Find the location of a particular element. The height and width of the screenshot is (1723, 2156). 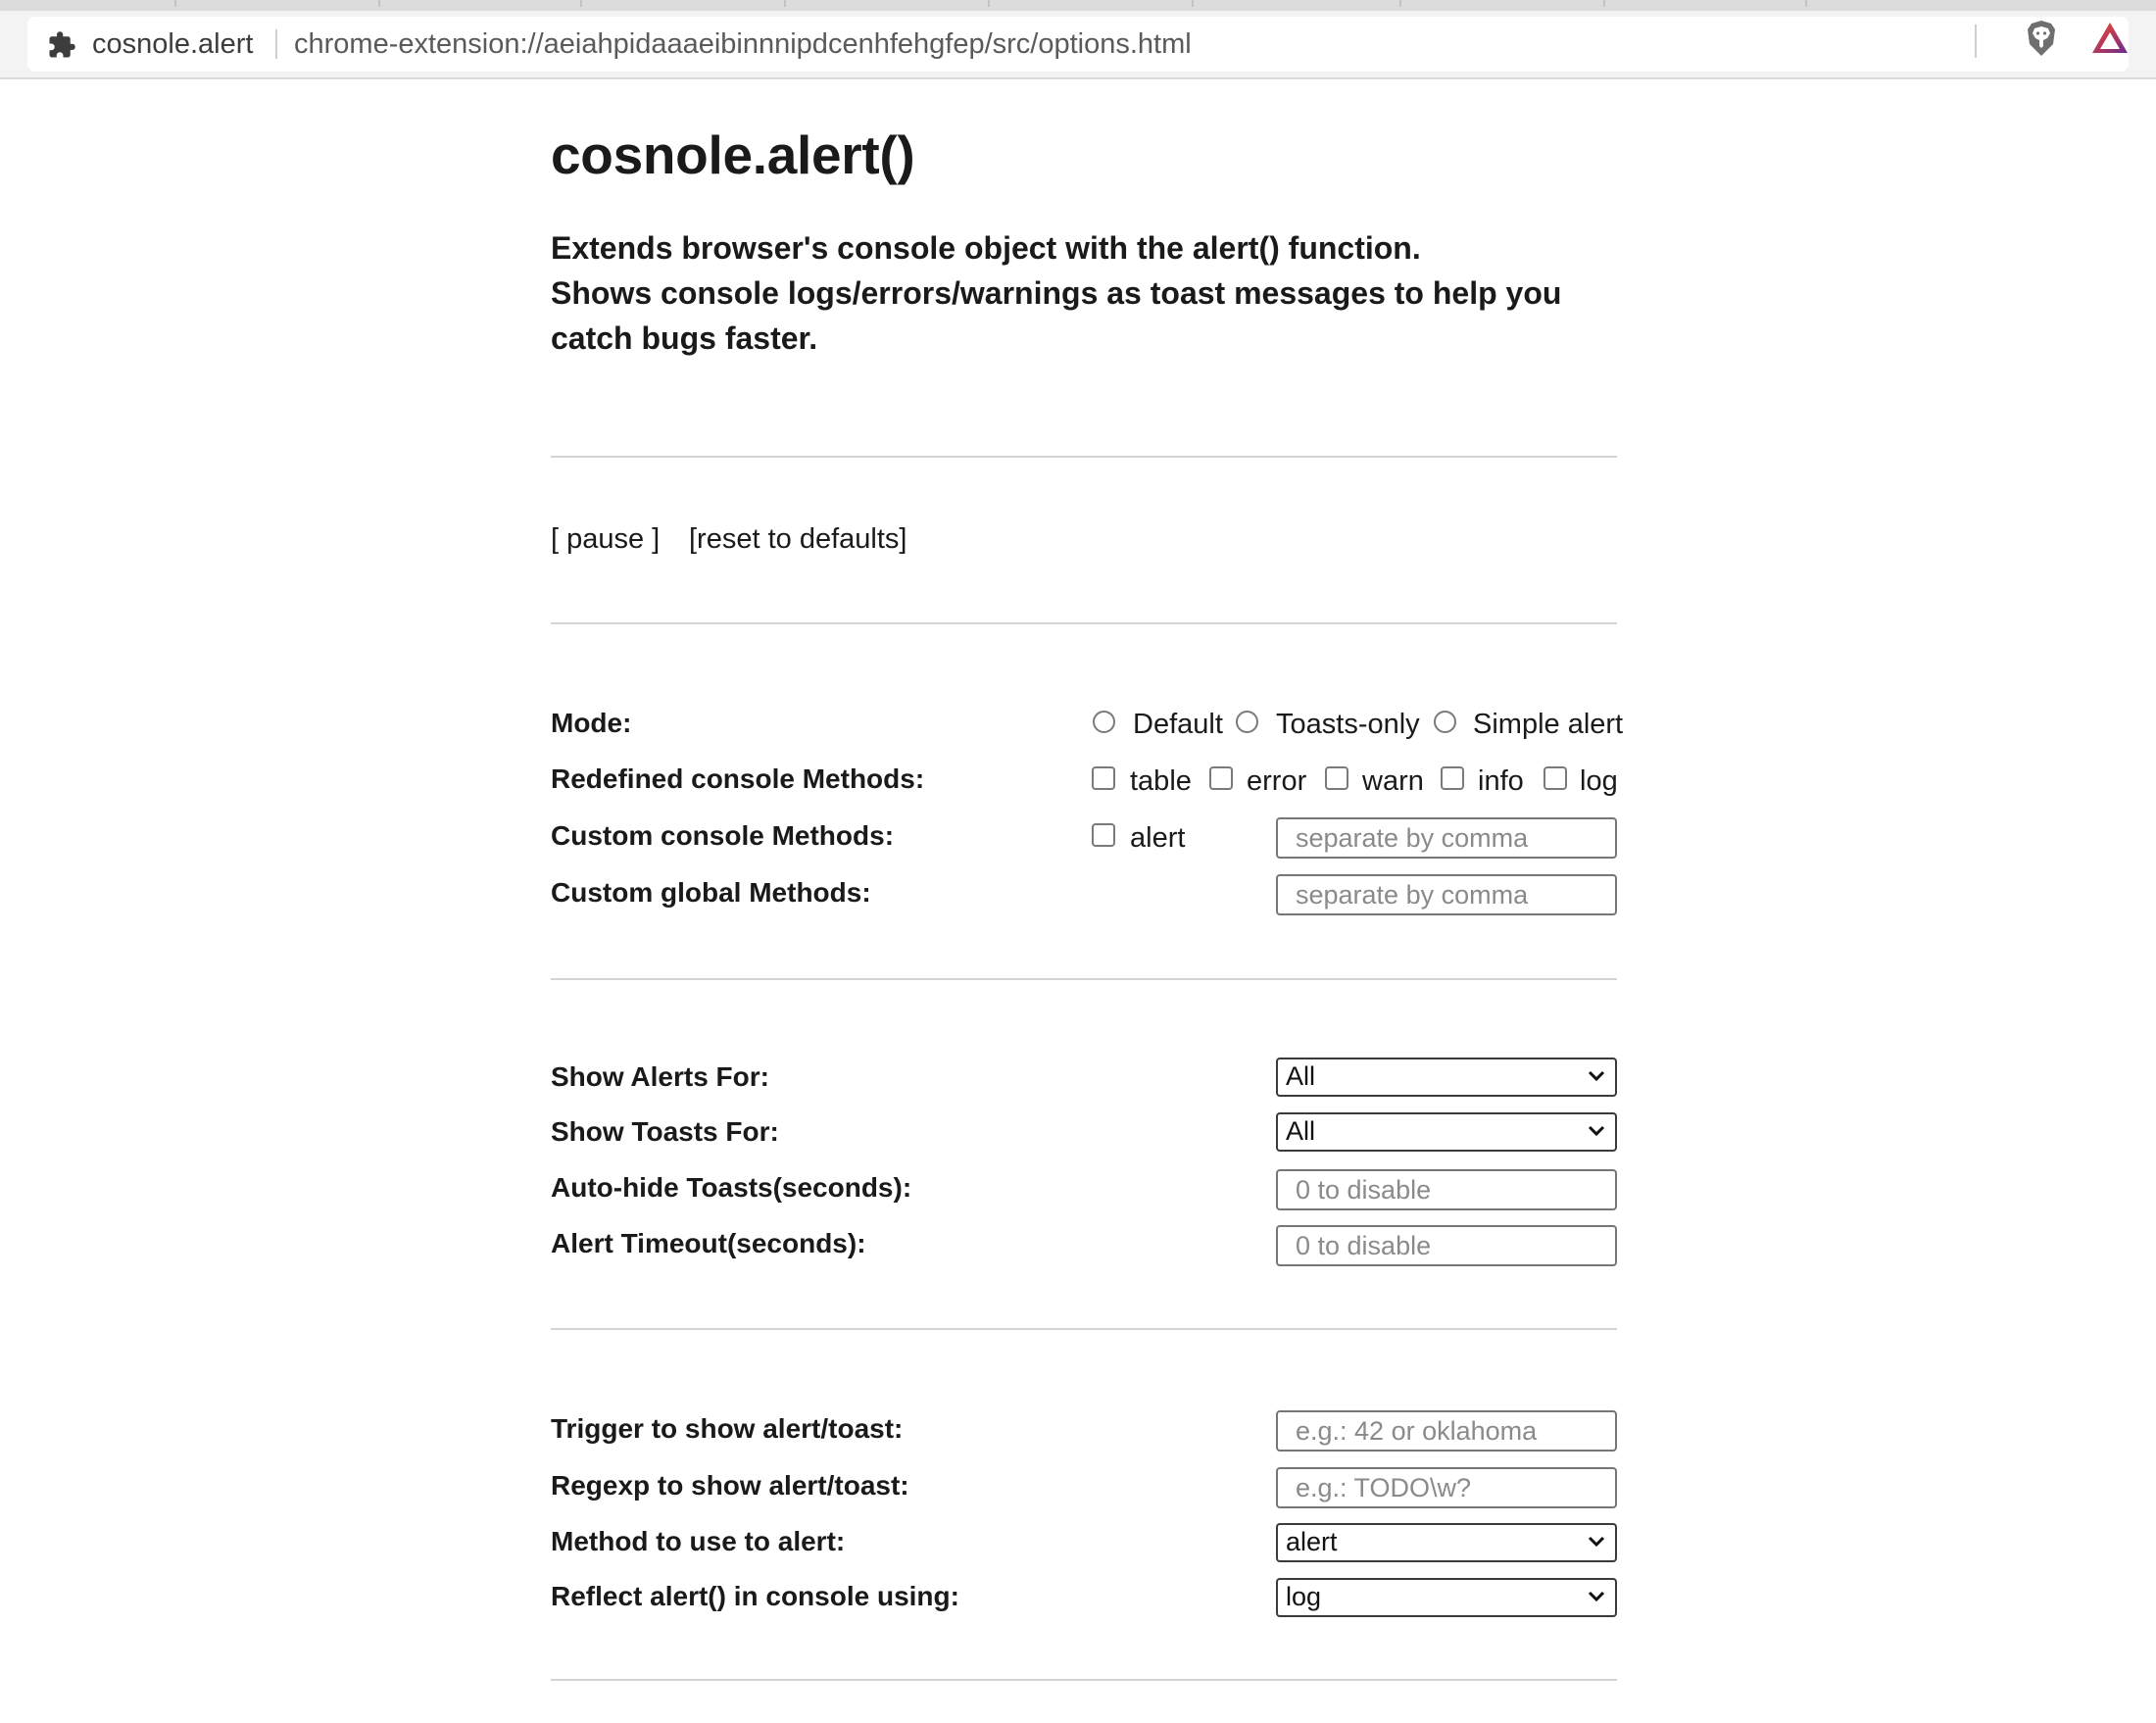

site-name: cosnole.alert is located at coordinates (173, 44).